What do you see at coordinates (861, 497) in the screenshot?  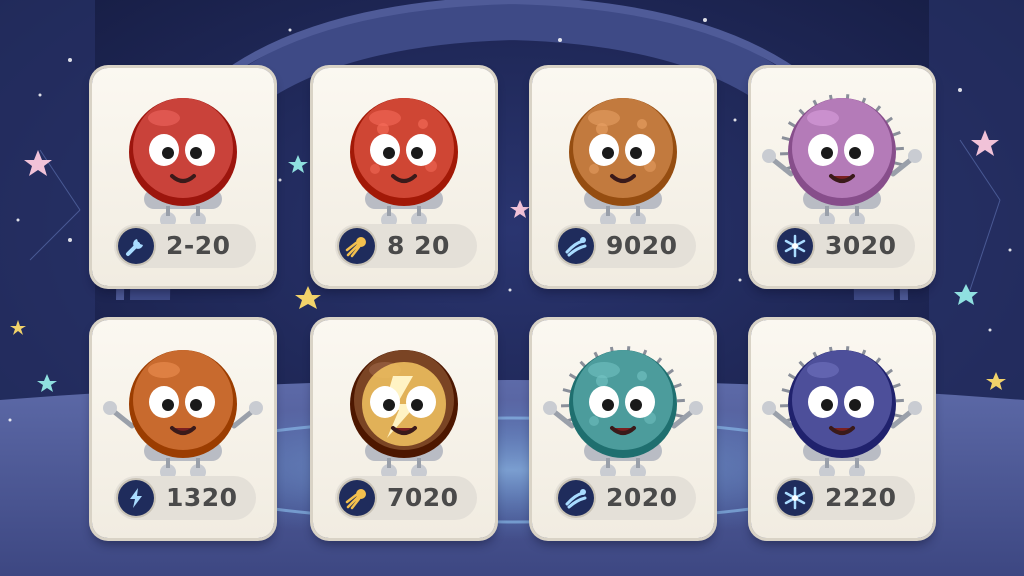 I see `stat-value: 2220` at bounding box center [861, 497].